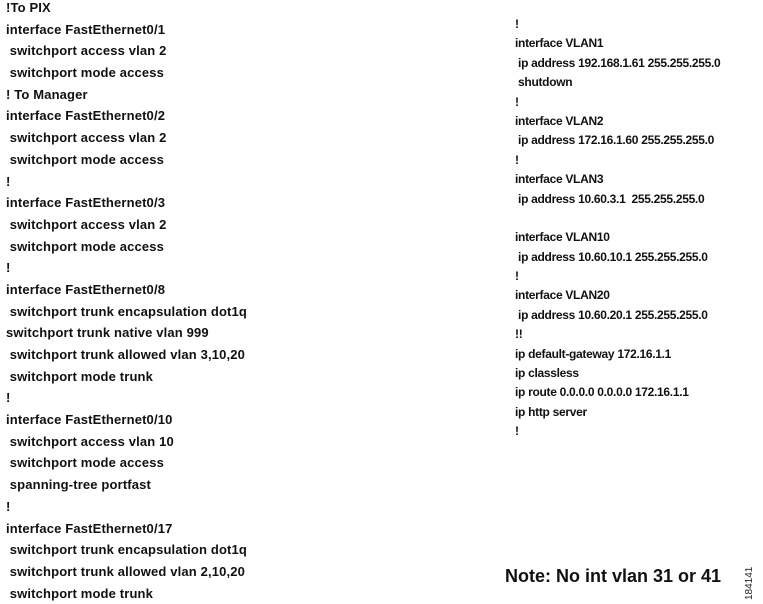 The height and width of the screenshot is (604, 763). Describe the element at coordinates (28, 7) in the screenshot. I see `config-line: !To PIX` at that location.